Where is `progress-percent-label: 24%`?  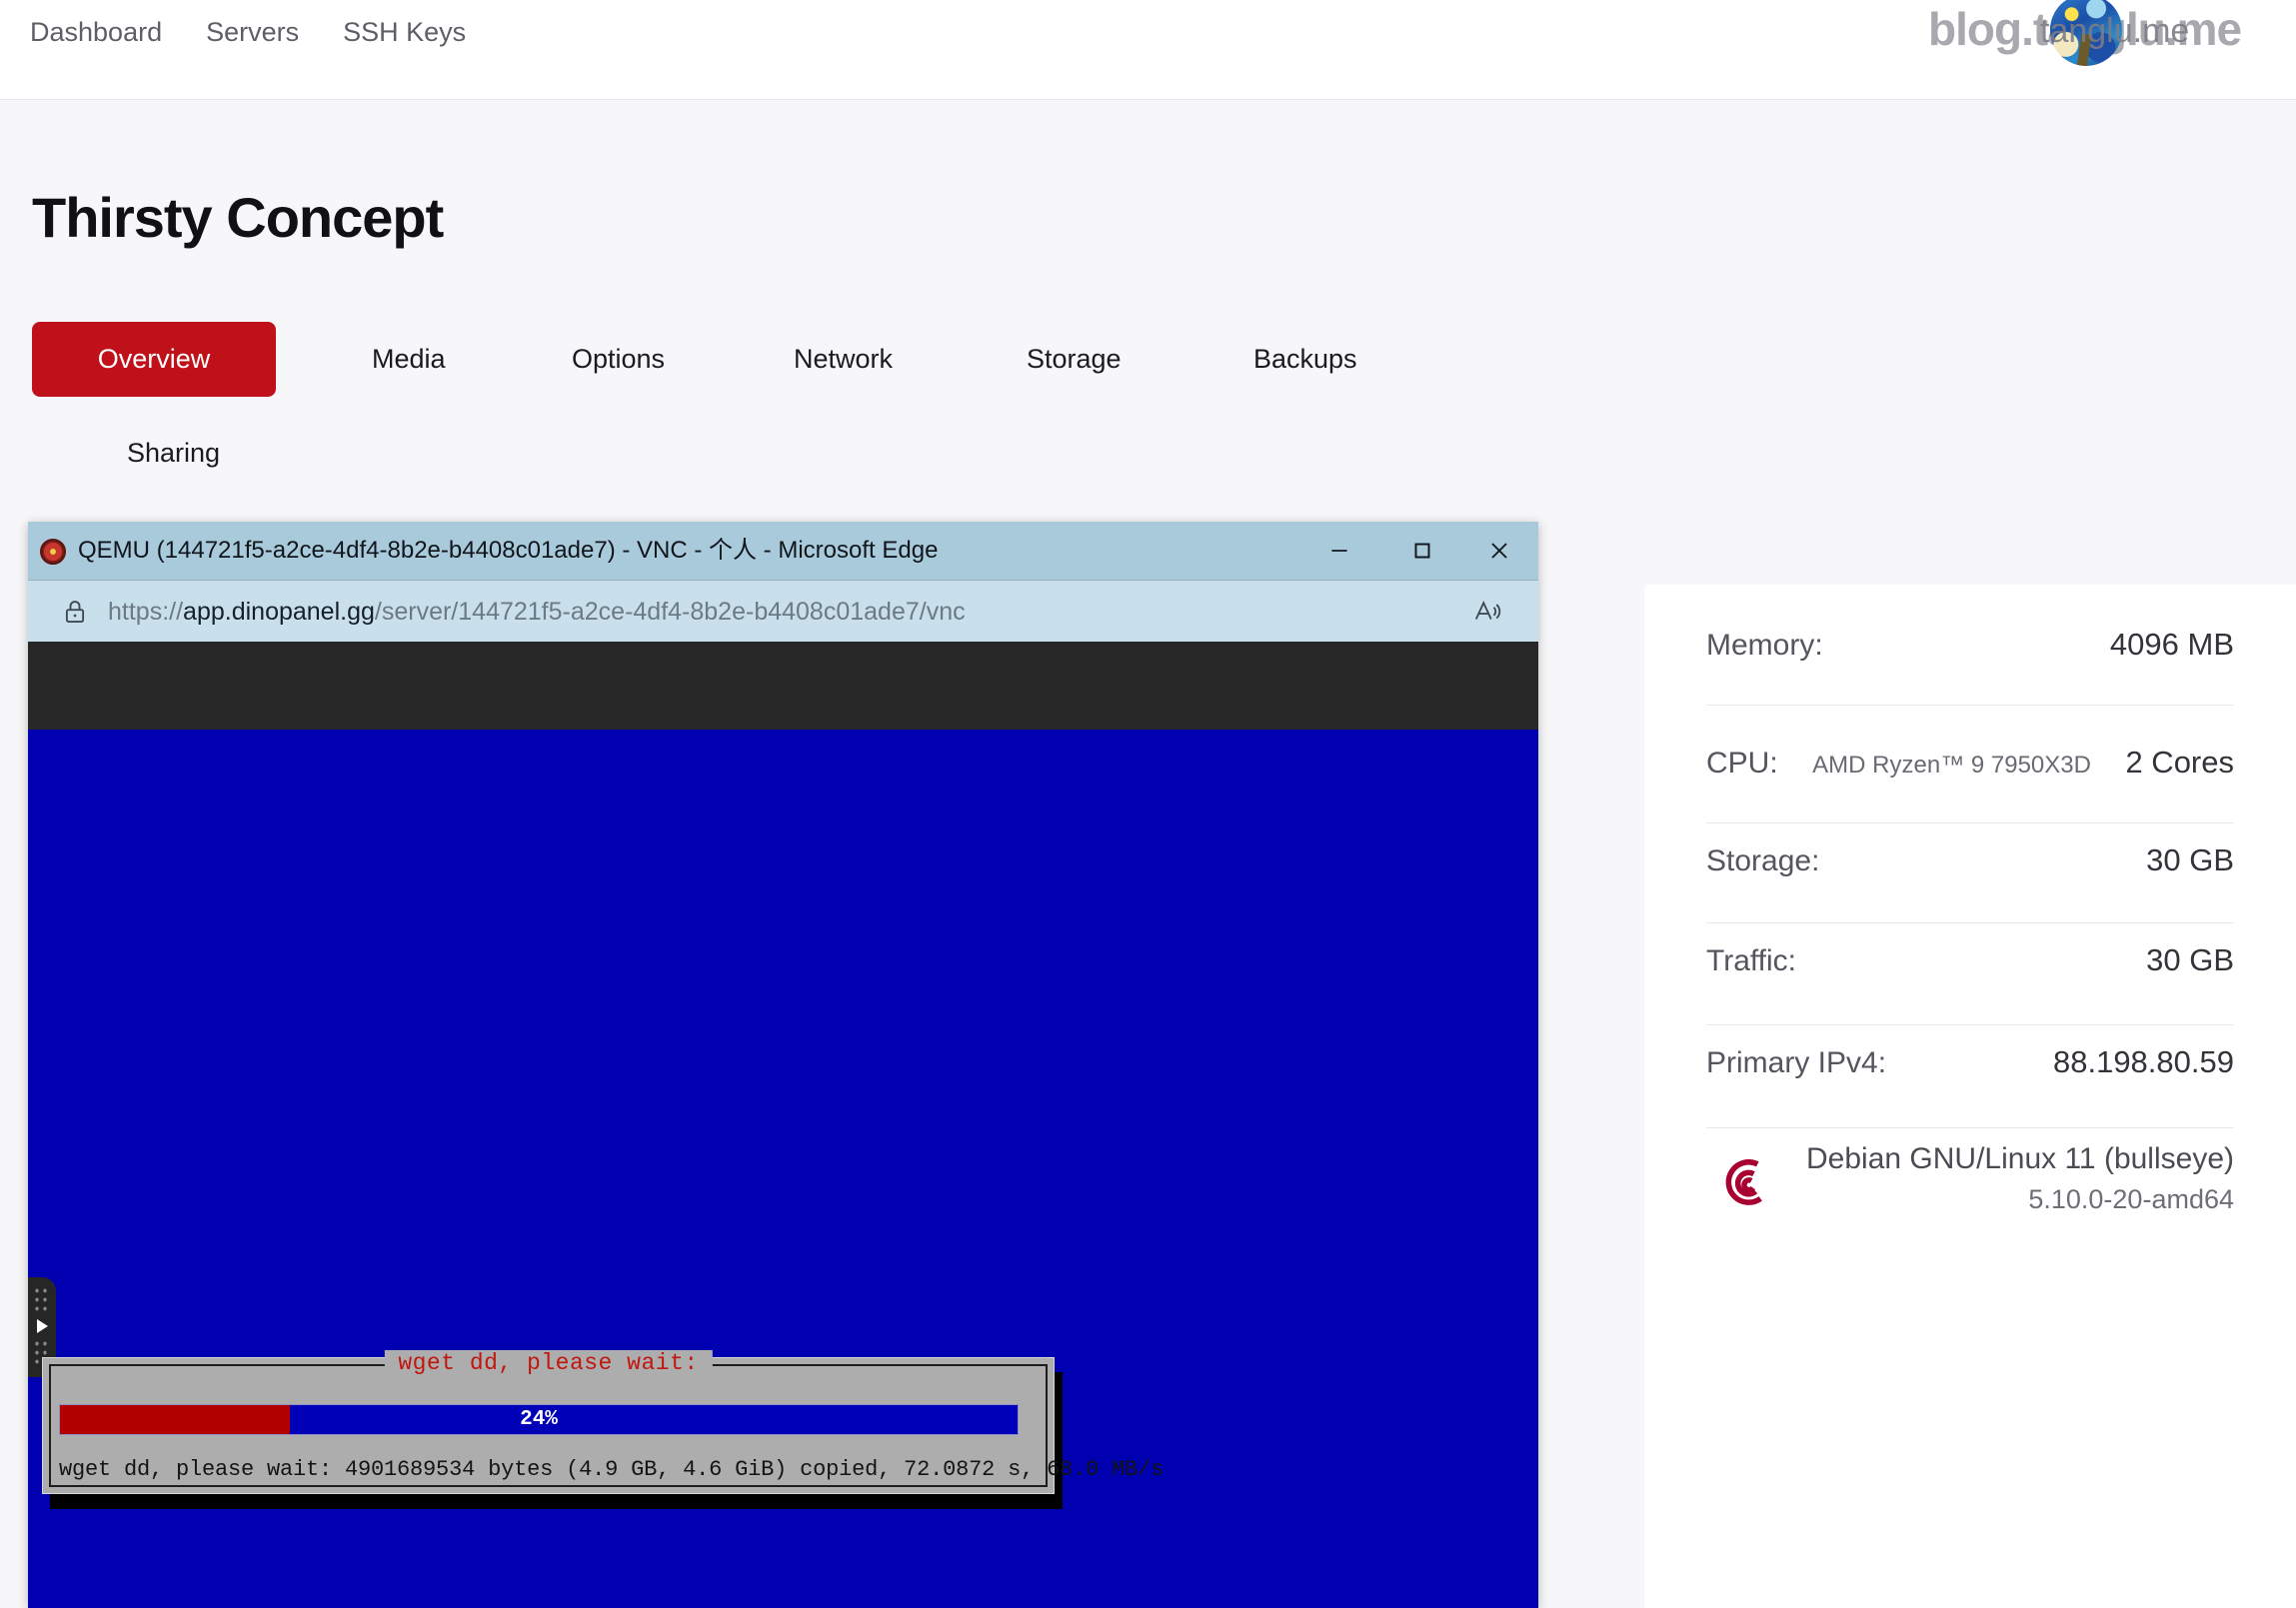 progress-percent-label: 24% is located at coordinates (539, 1419).